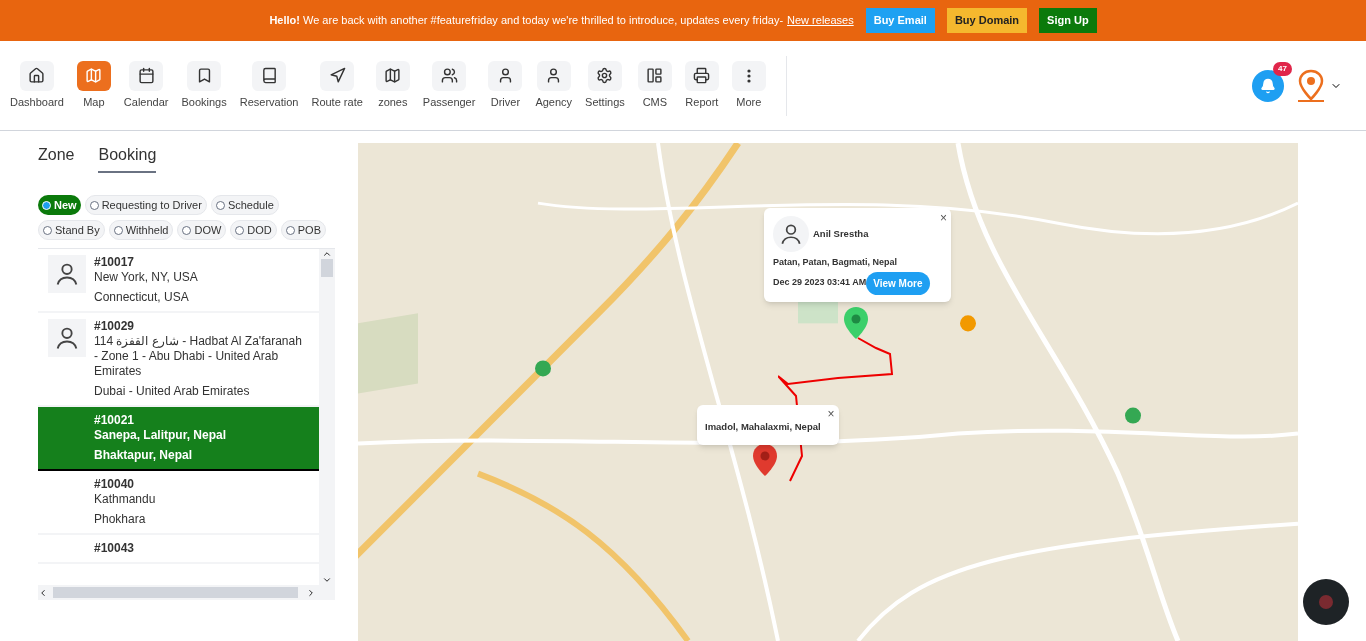 This screenshot has height=641, width=1366. I want to click on dropoff-address: Connecticut, USA, so click(142, 297).